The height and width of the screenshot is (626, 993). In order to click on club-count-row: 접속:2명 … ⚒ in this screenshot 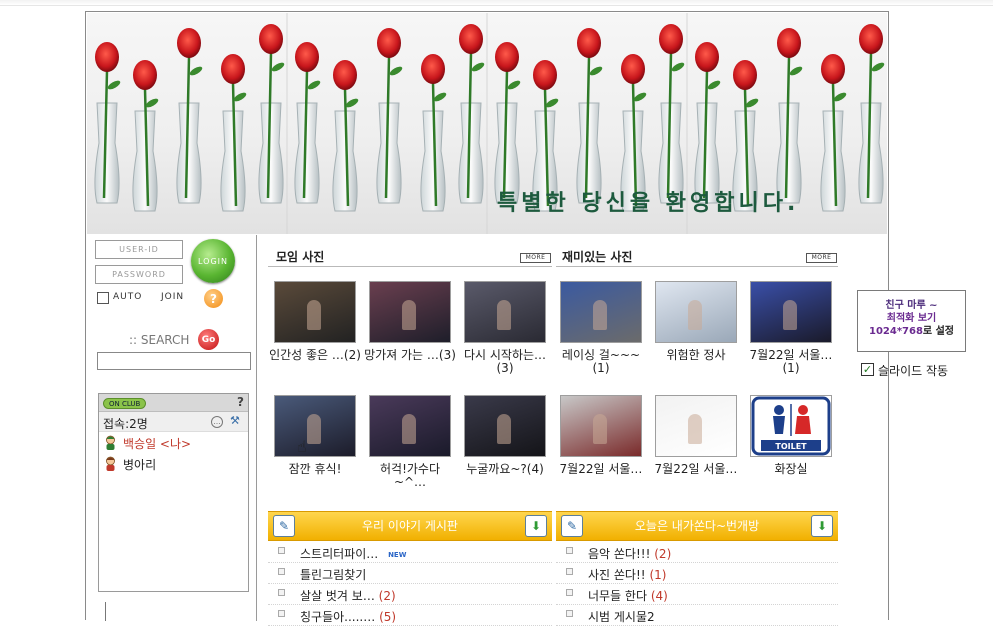, I will do `click(173, 422)`.